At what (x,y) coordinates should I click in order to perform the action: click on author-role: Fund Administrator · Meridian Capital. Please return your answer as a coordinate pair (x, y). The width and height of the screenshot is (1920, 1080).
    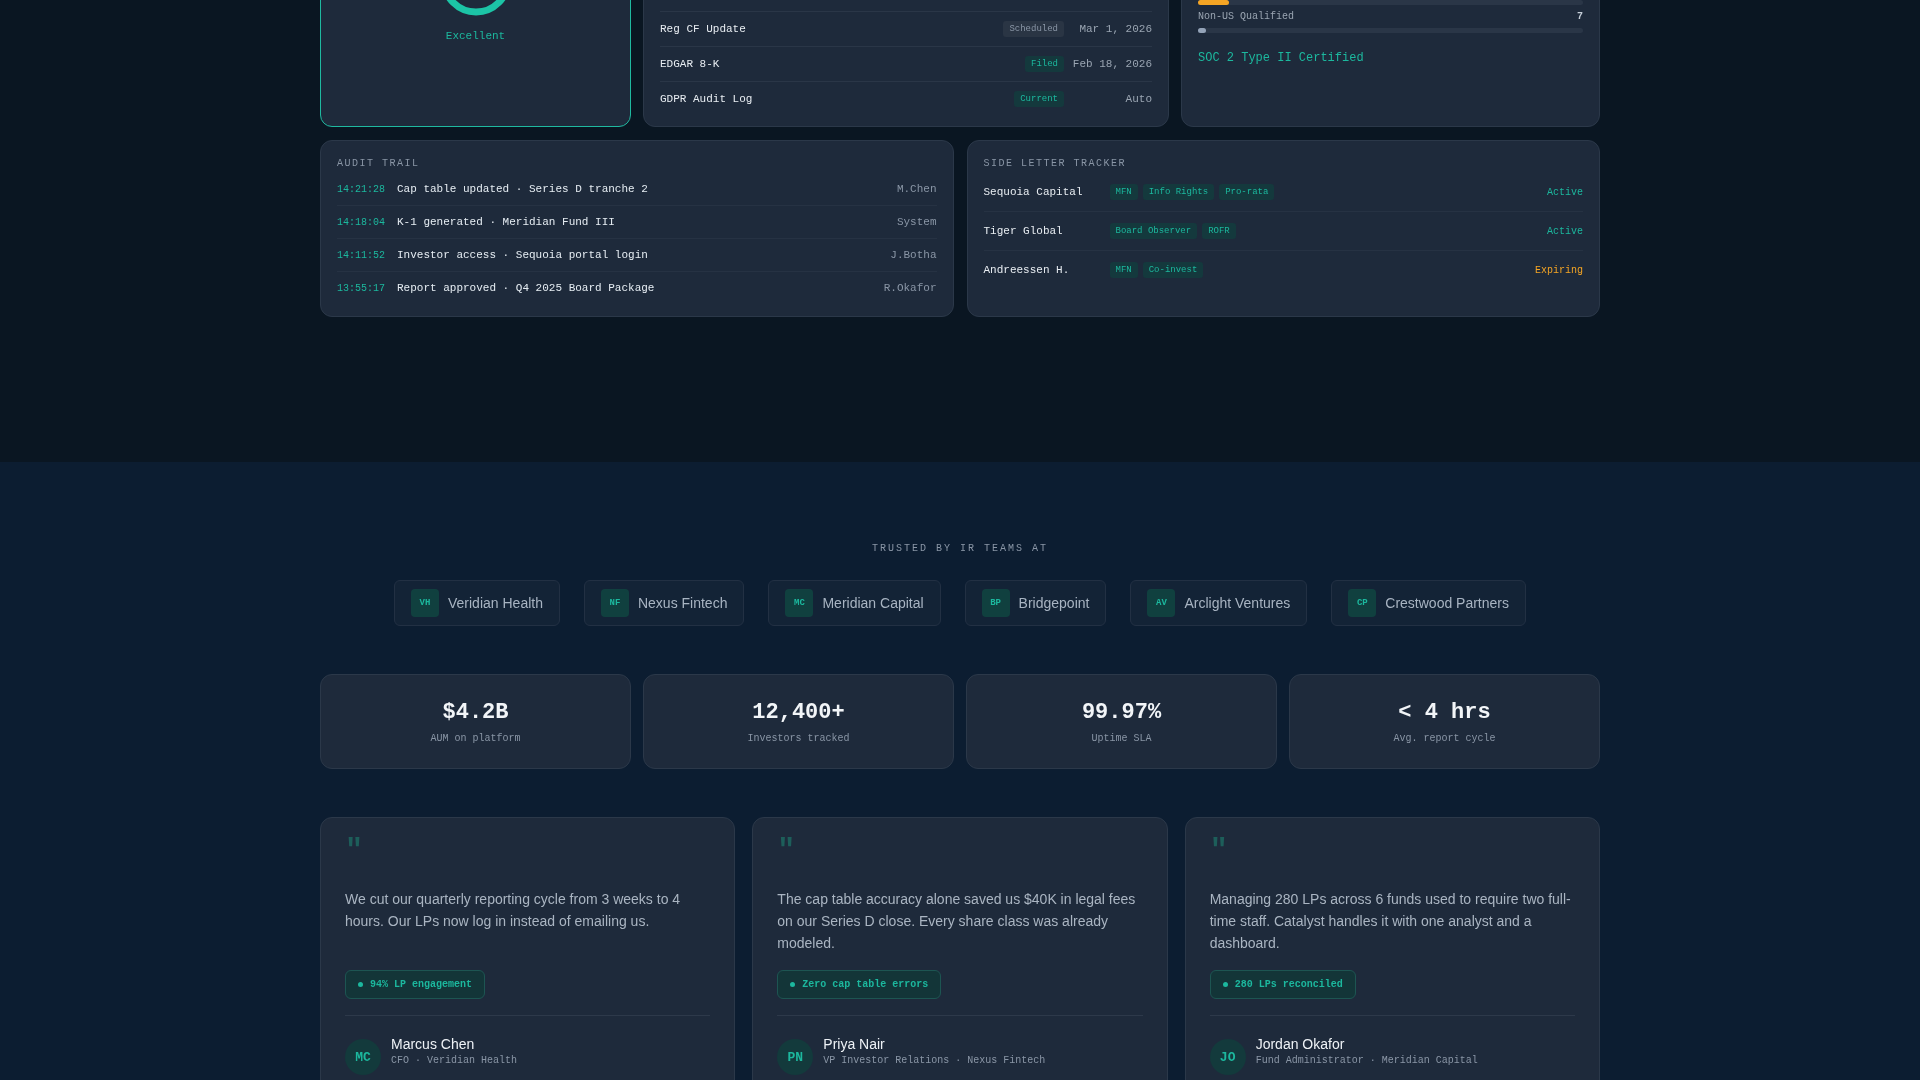
    Looking at the image, I should click on (1366, 1060).